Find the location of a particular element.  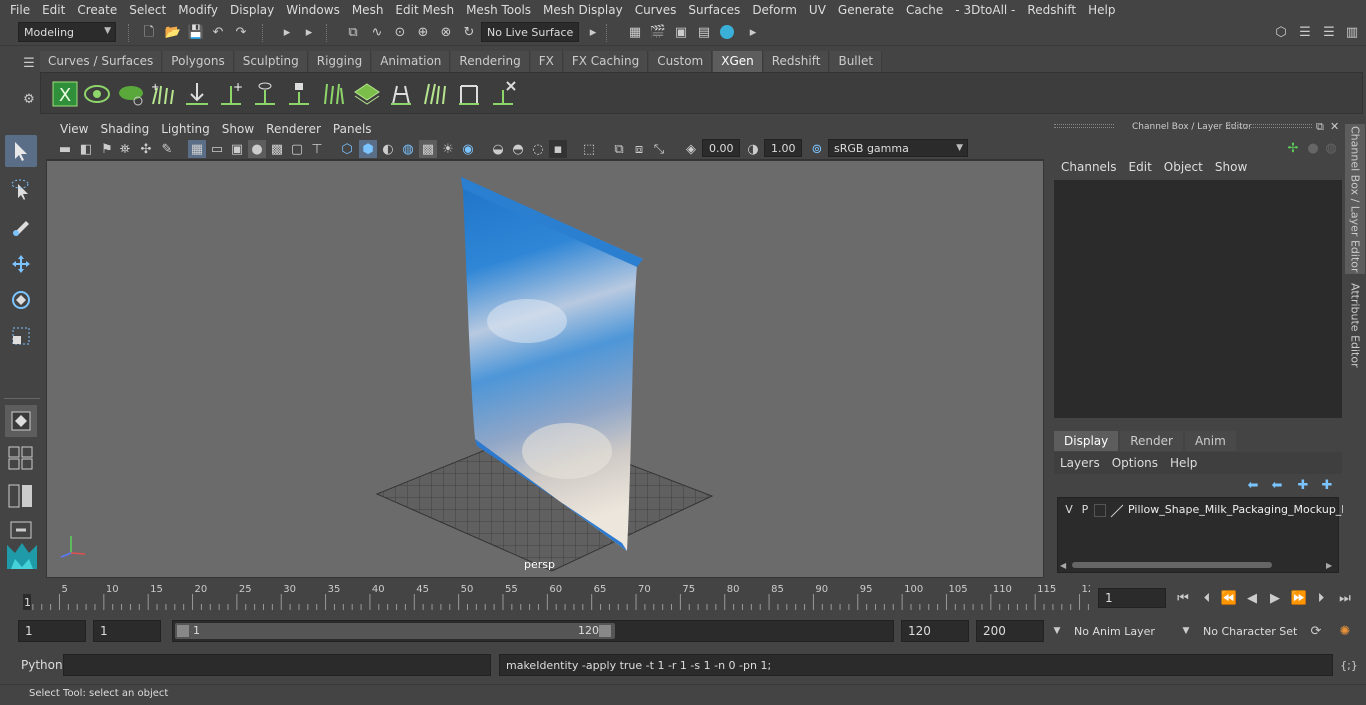

menu-edit-mesh: Edit Mesh is located at coordinates (424, 10).